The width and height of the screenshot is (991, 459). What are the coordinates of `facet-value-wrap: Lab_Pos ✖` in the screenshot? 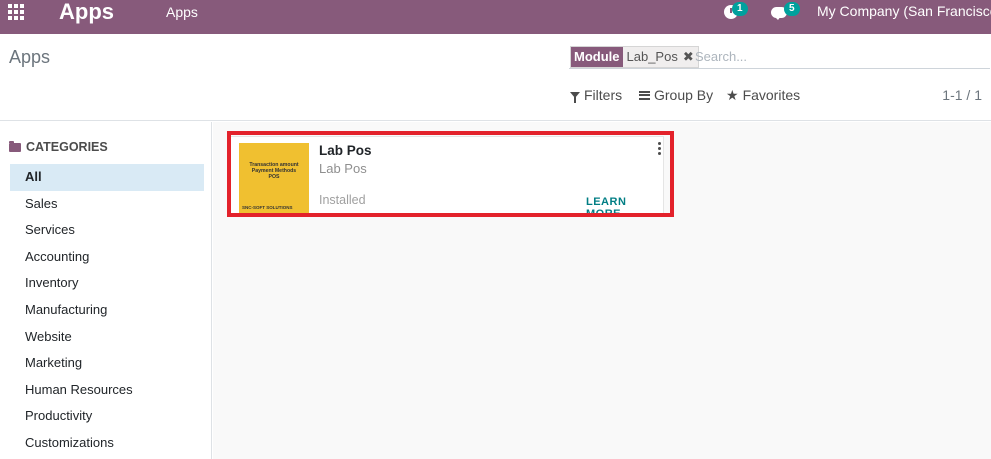 It's located at (660, 57).